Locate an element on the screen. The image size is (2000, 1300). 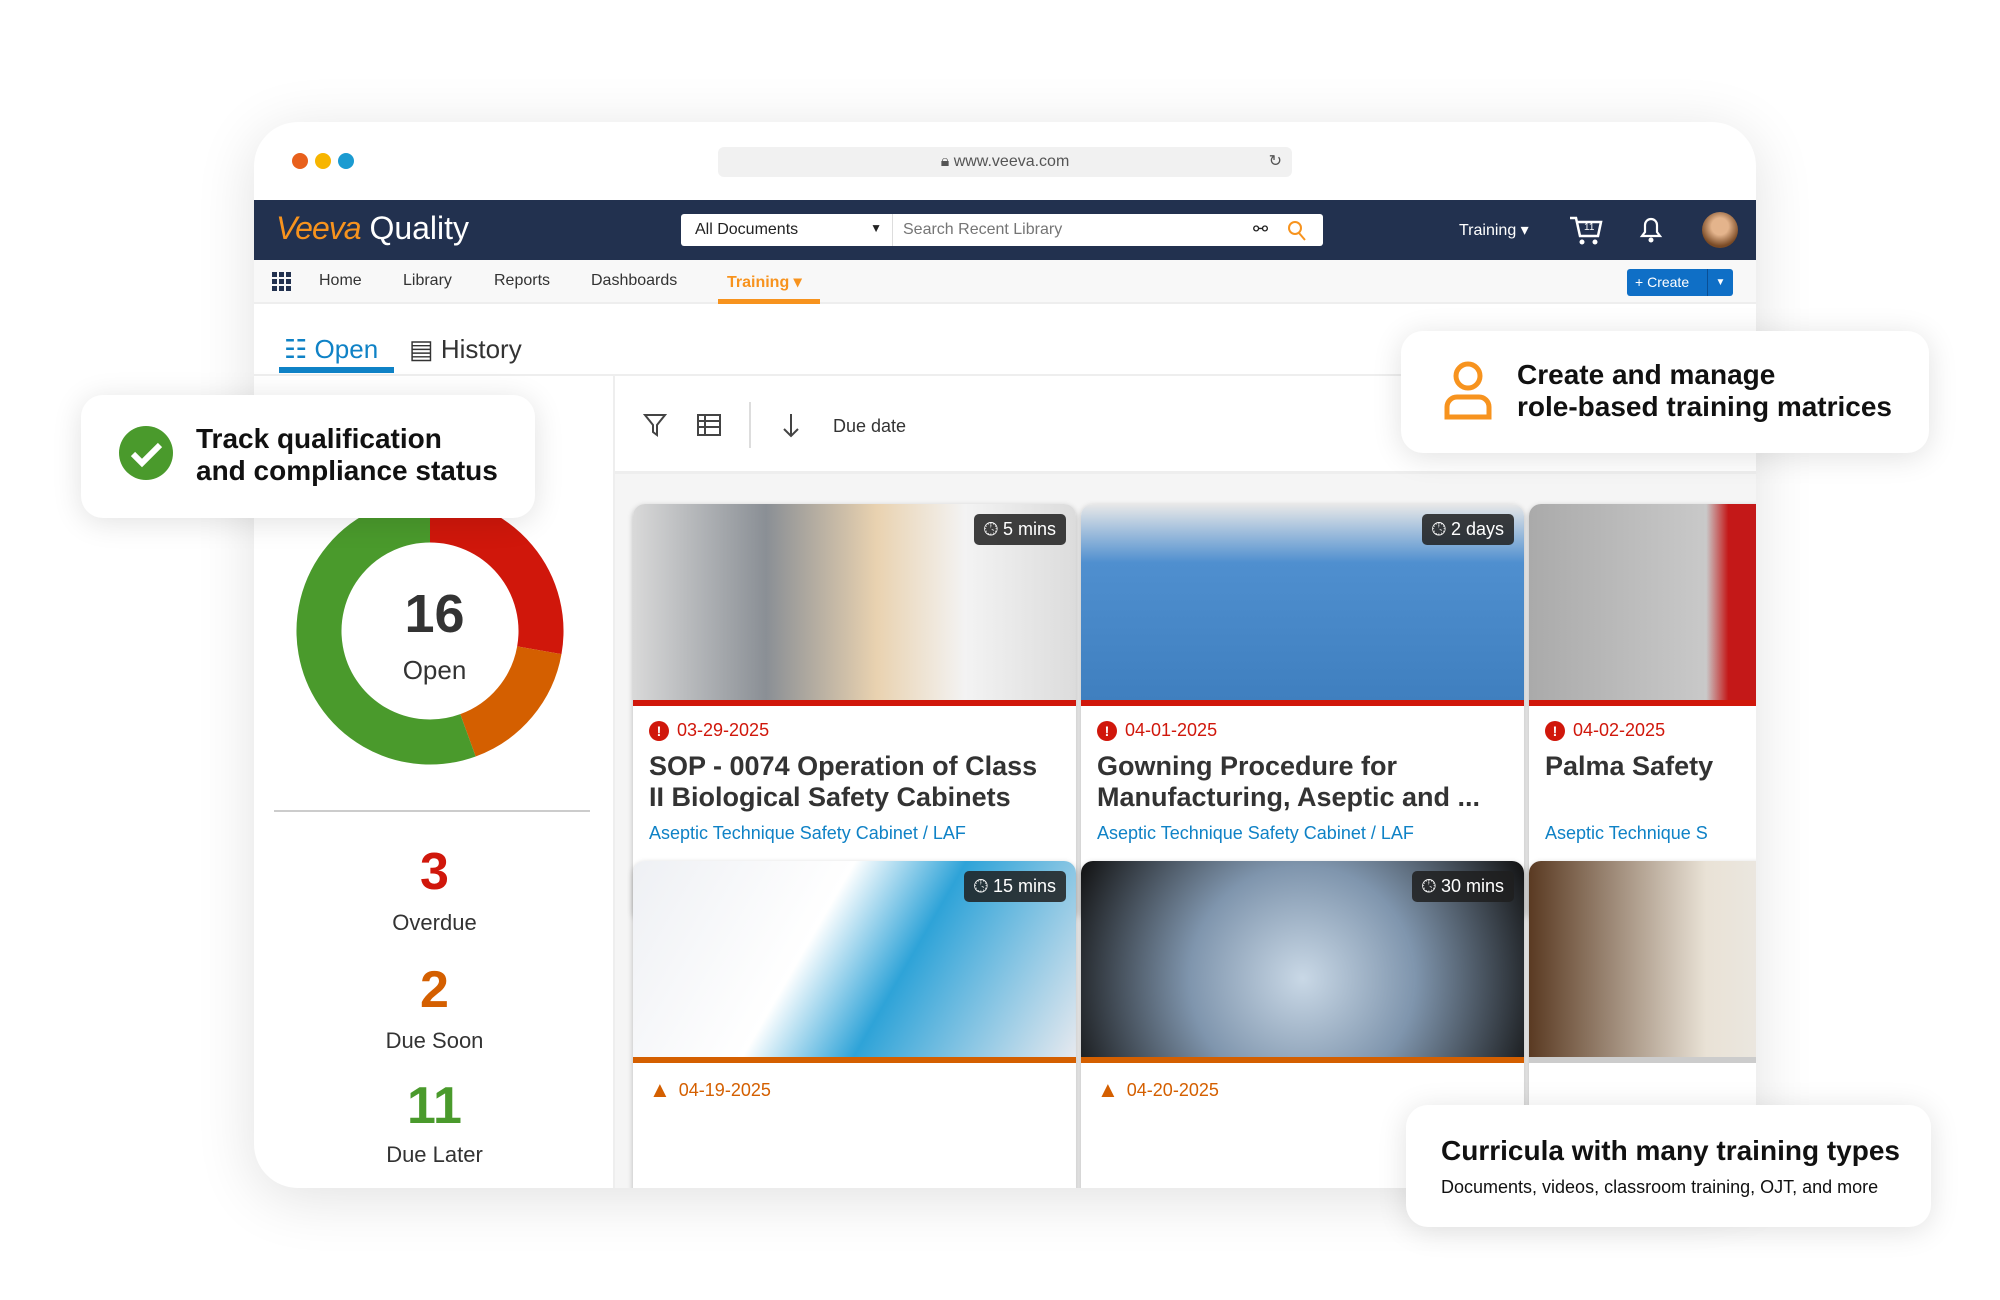
callout-title: Curricula with many training types is located at coordinates (1670, 1150).